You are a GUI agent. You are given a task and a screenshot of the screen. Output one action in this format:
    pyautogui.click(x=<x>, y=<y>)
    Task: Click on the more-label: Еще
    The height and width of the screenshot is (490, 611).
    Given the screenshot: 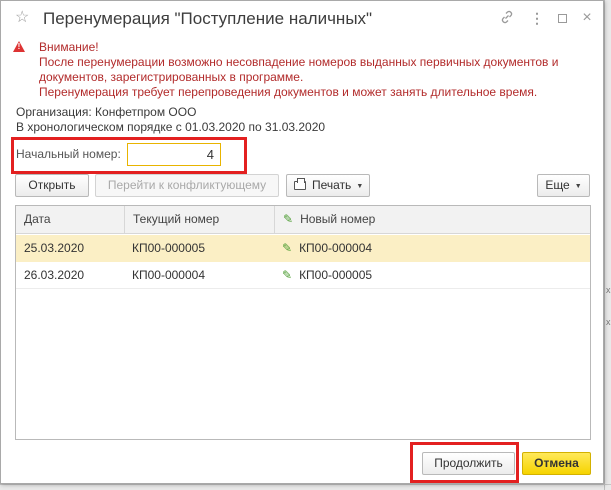 What is the action you would take?
    pyautogui.click(x=557, y=185)
    